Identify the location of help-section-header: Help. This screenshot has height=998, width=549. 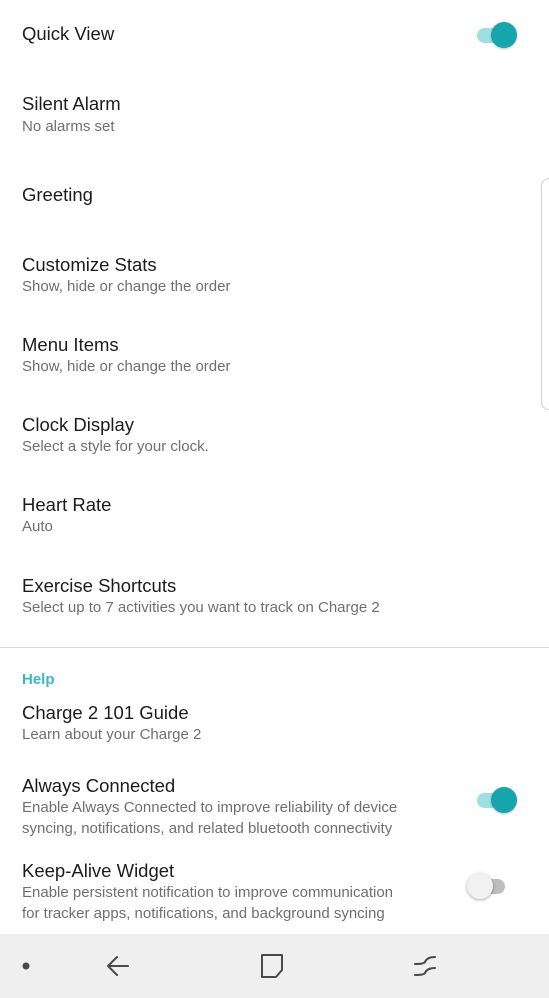
(38, 679).